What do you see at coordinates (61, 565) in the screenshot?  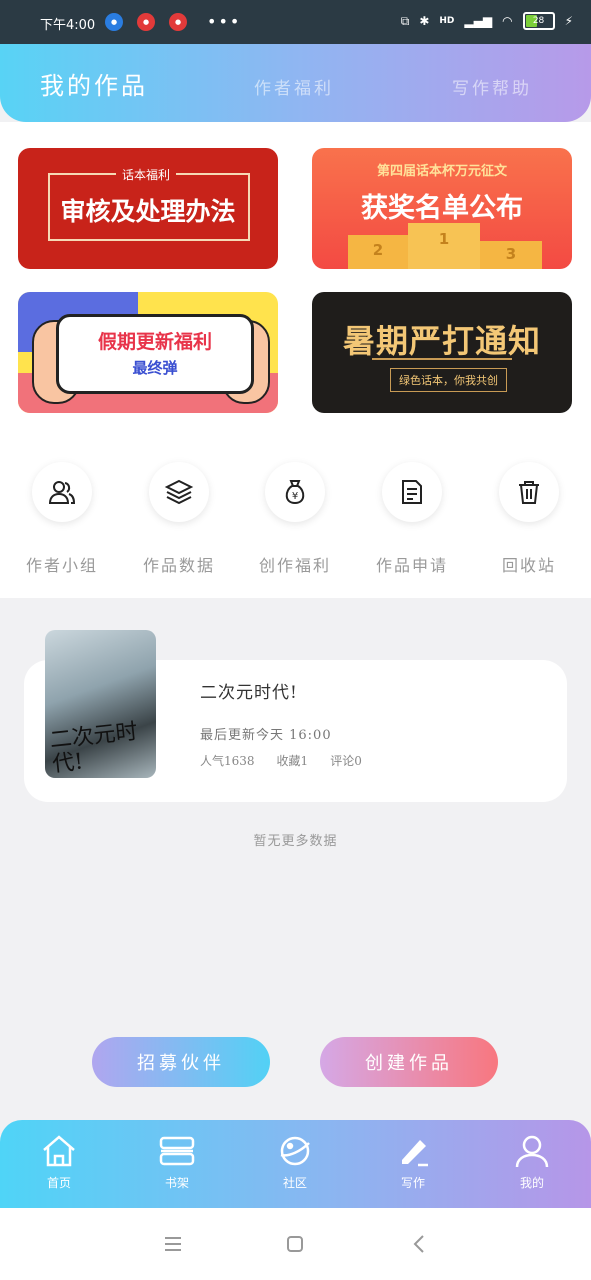 I see `shortcut-label: 作者小组` at bounding box center [61, 565].